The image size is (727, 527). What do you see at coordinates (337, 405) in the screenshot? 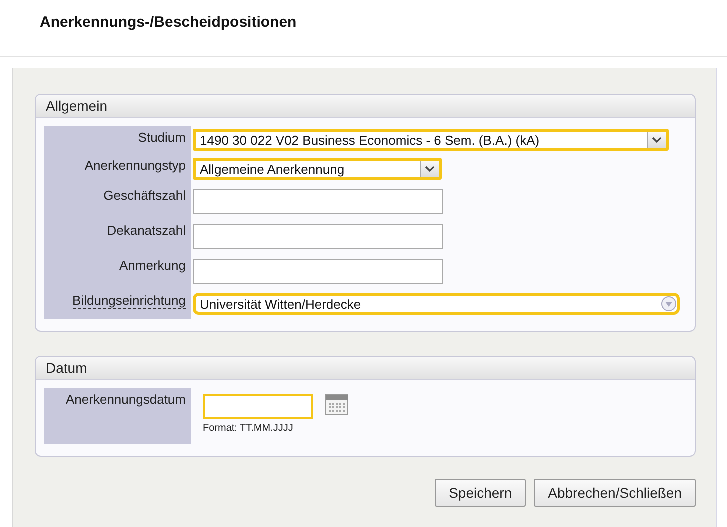
I see `calendar-icon` at bounding box center [337, 405].